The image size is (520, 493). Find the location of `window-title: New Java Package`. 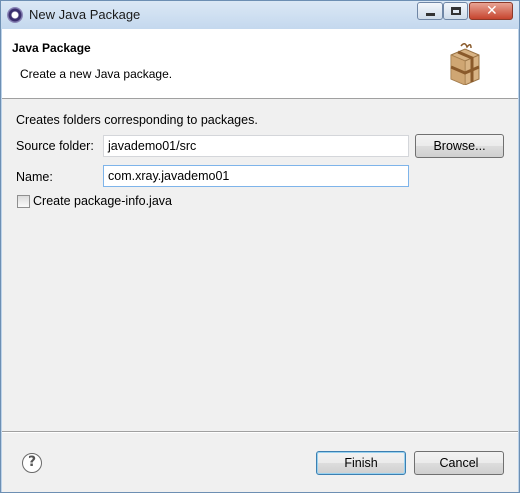

window-title: New Java Package is located at coordinates (85, 14).